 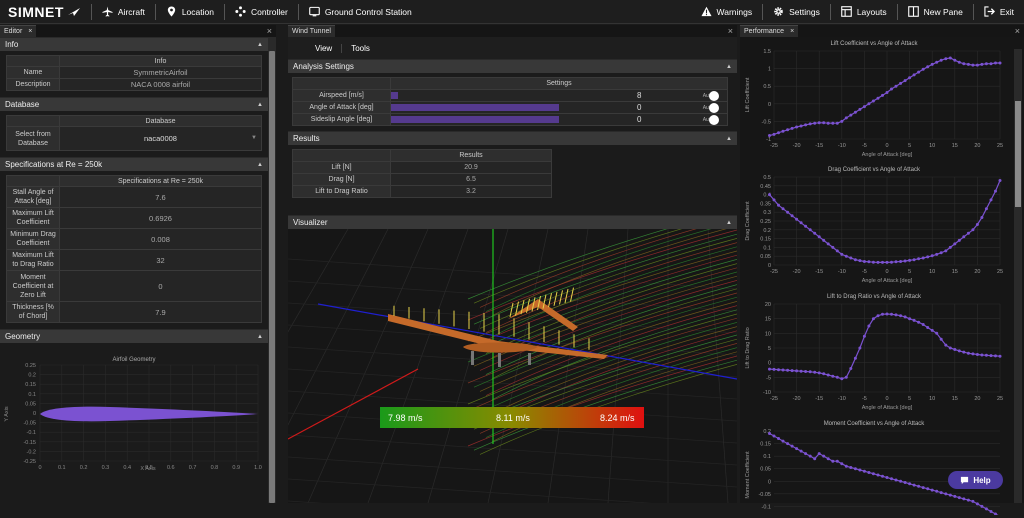 What do you see at coordinates (932, 146) in the screenshot?
I see `x-tick-label: 10` at bounding box center [932, 146].